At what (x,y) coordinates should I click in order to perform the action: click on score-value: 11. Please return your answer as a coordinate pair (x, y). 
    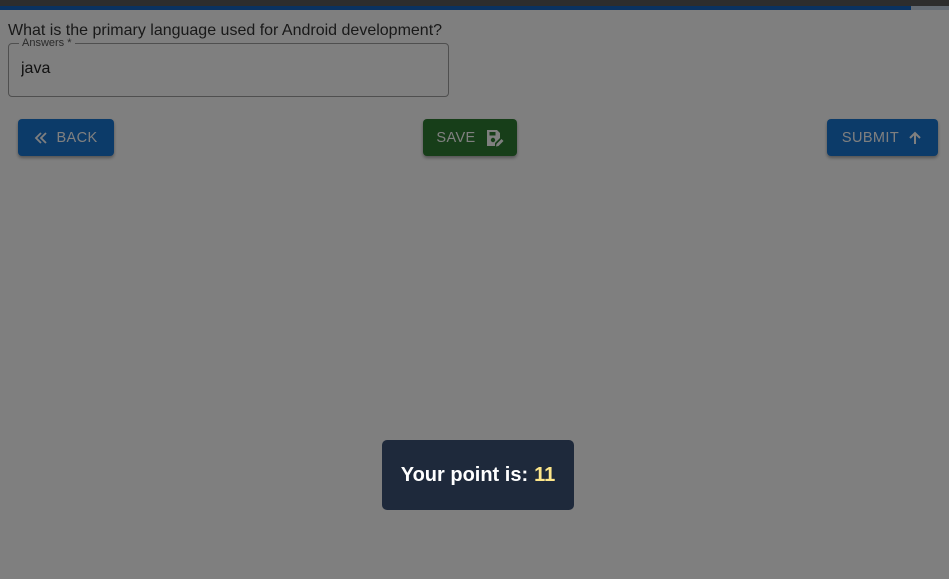
    Looking at the image, I should click on (545, 474).